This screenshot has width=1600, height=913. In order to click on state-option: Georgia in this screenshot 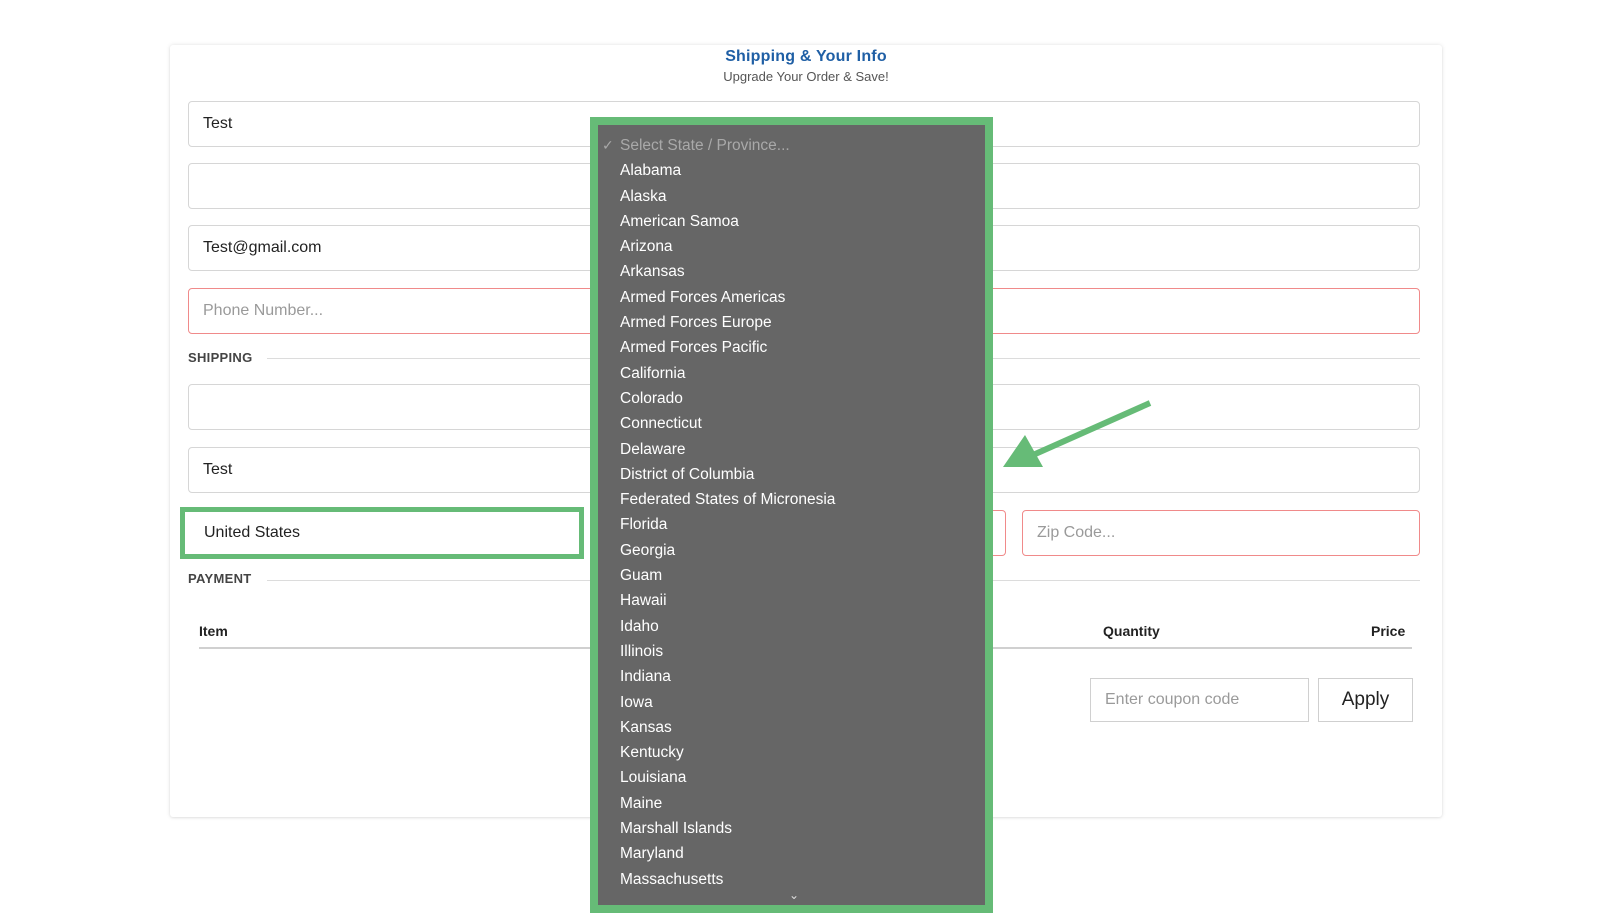, I will do `click(791, 550)`.